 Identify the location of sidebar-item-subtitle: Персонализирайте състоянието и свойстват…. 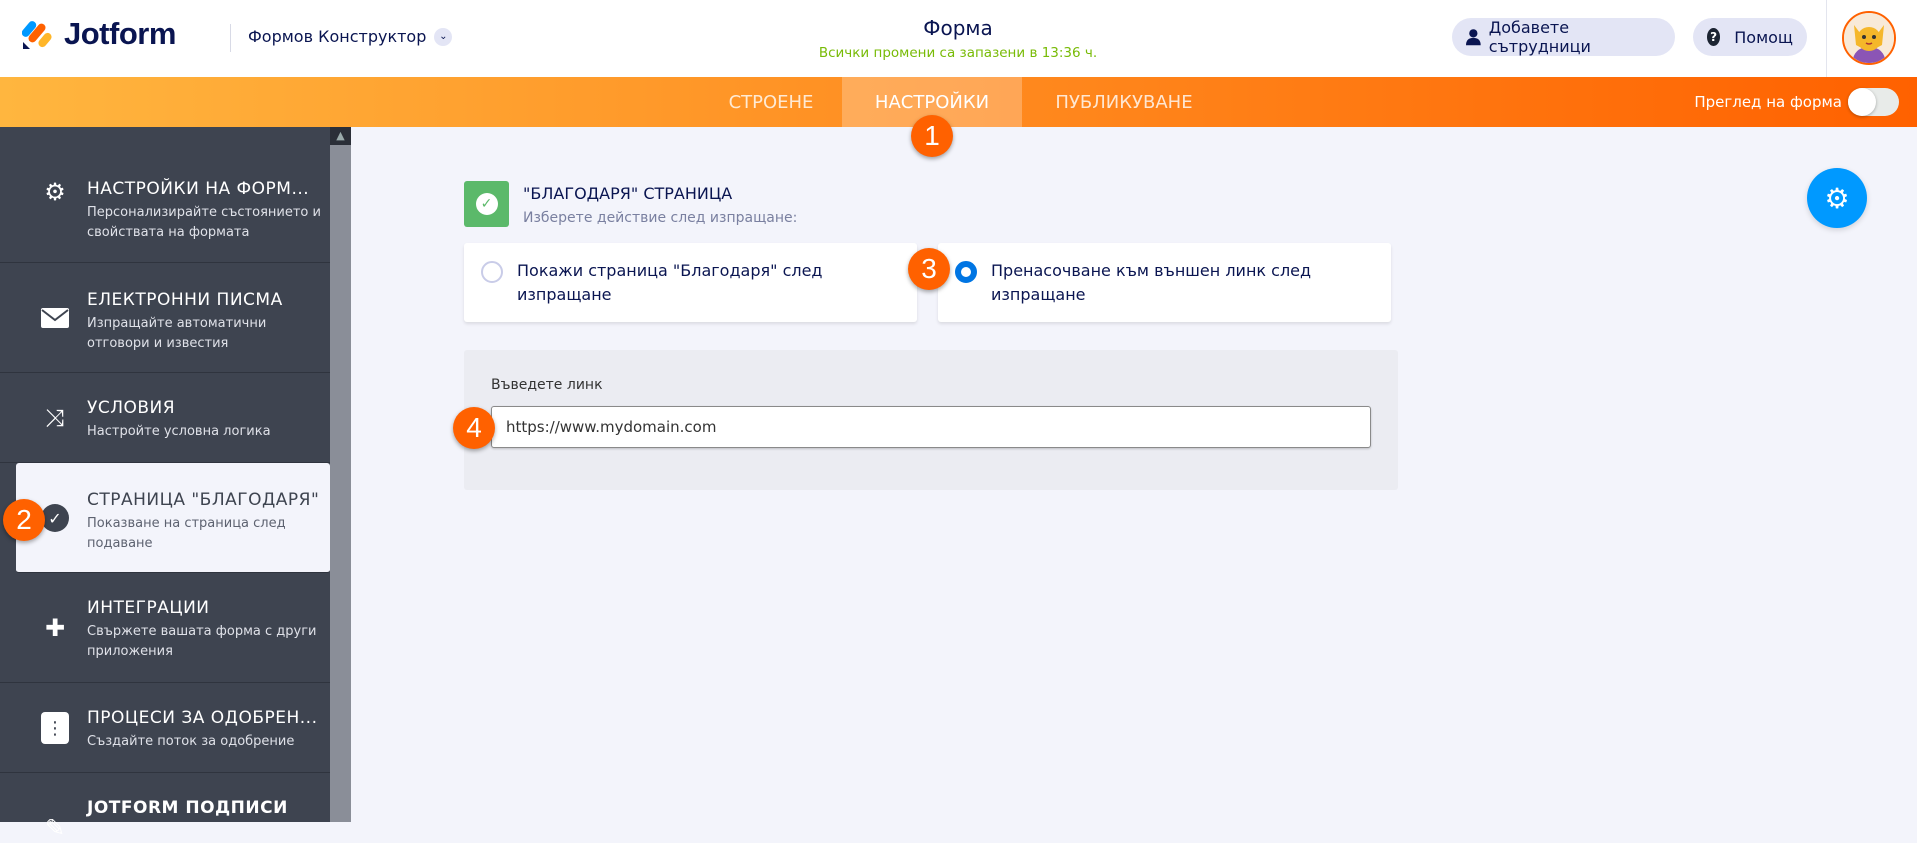
(204, 222).